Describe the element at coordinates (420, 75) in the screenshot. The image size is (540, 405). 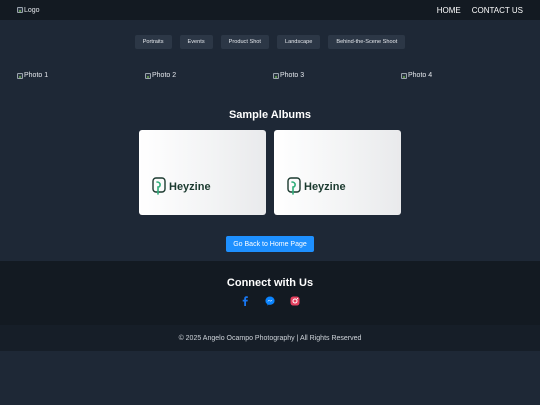
I see `photo-alt-text: Photo 4` at that location.